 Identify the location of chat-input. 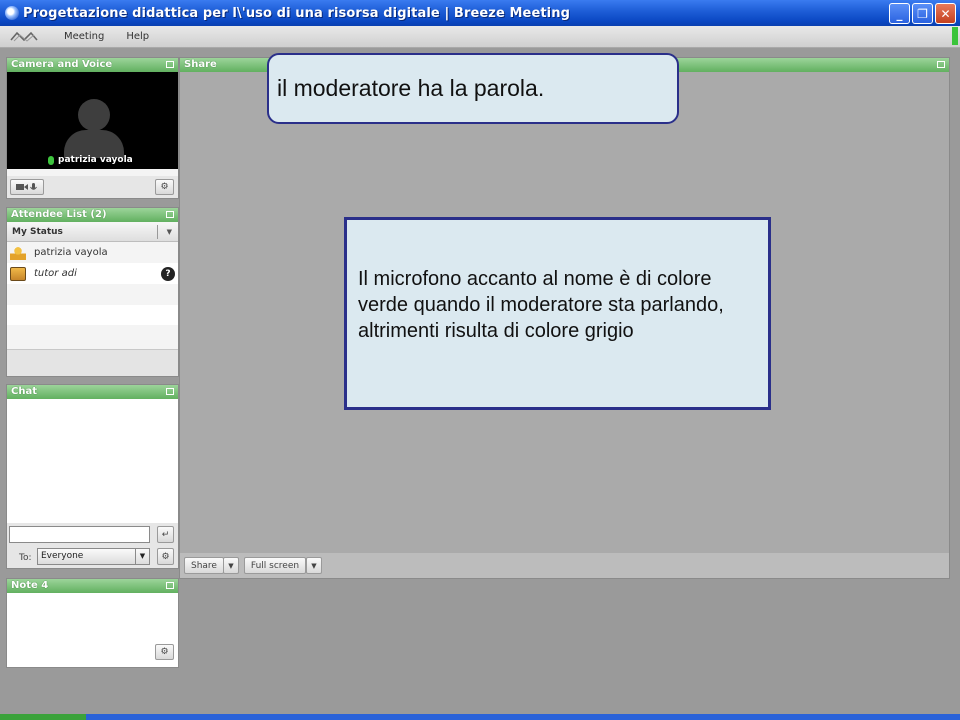
(79, 534).